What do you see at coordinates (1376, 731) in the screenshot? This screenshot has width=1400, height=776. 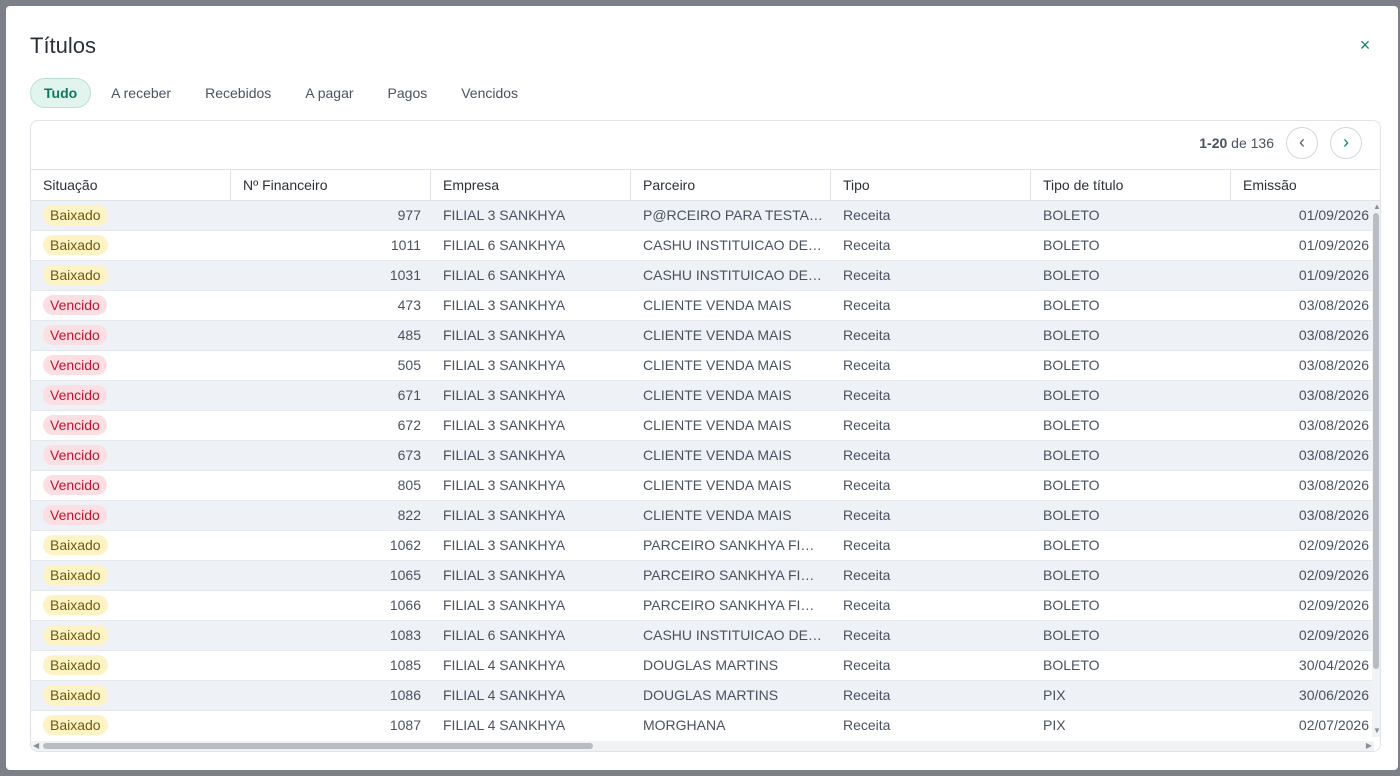 I see `scroll-down-icon: ▼` at bounding box center [1376, 731].